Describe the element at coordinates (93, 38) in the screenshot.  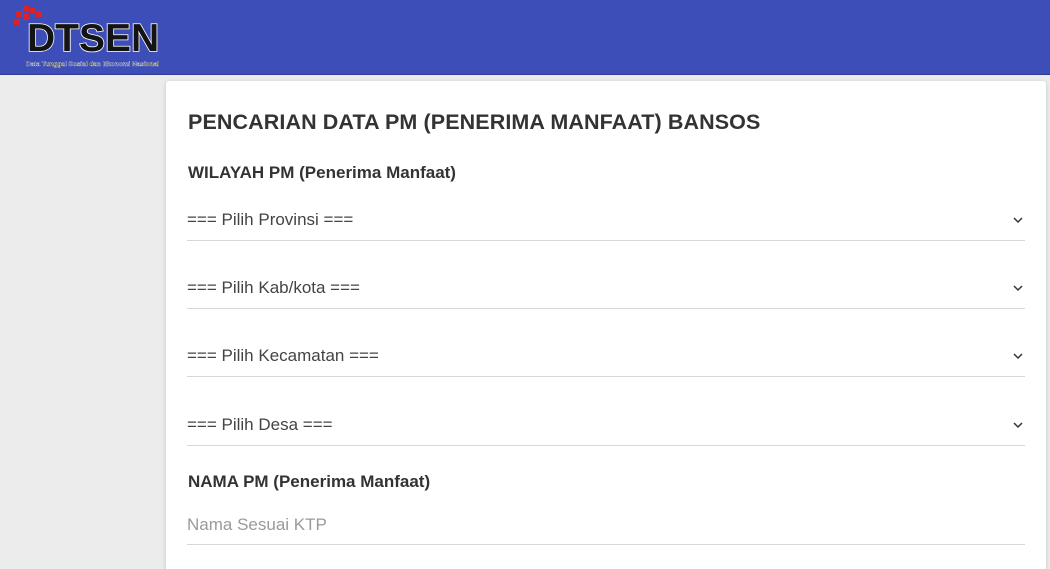
I see `logo-wordmark: DTSEN` at that location.